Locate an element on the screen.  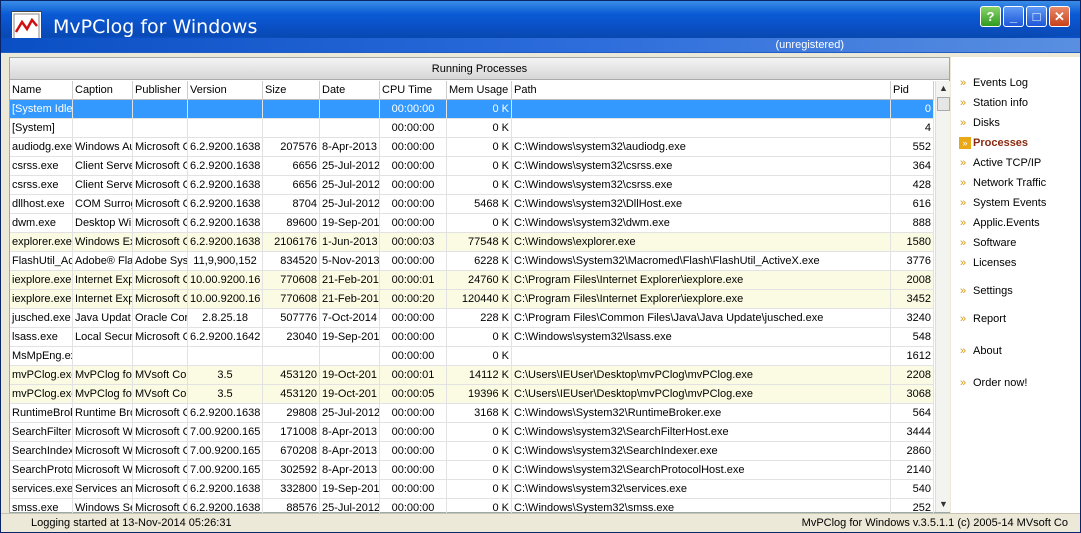
cell-pid: 428 is located at coordinates (912, 185).